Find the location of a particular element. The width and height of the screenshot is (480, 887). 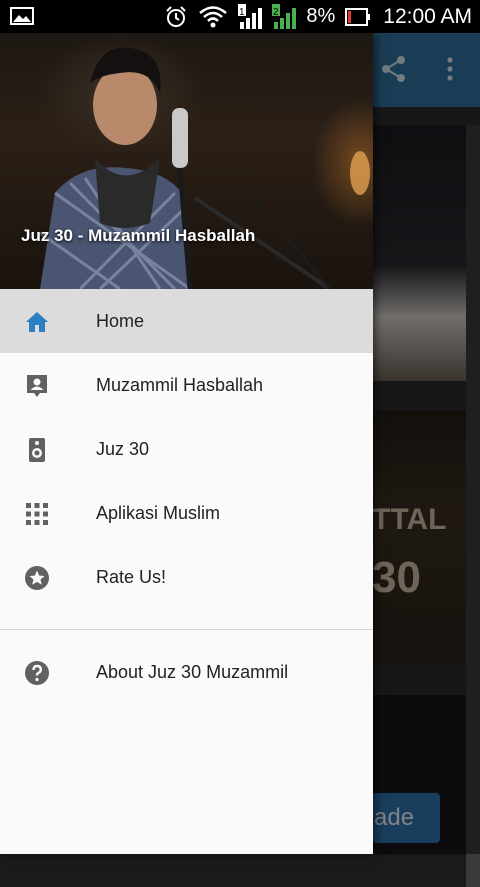

svg-text: 2 is located at coordinates (276, 12).